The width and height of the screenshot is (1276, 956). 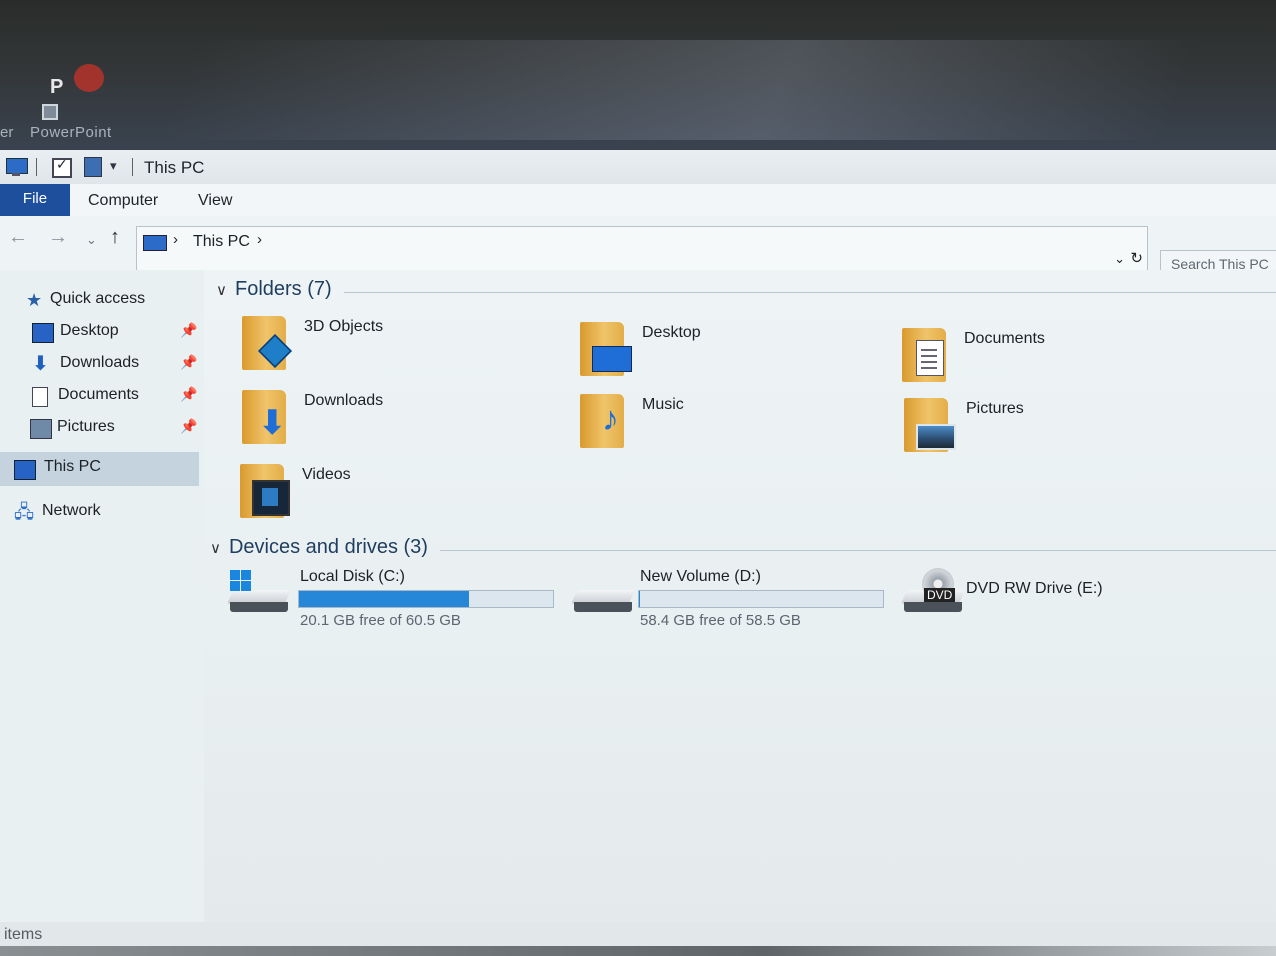 What do you see at coordinates (1119, 259) in the screenshot?
I see `address-dropdown-icon: ⌄` at bounding box center [1119, 259].